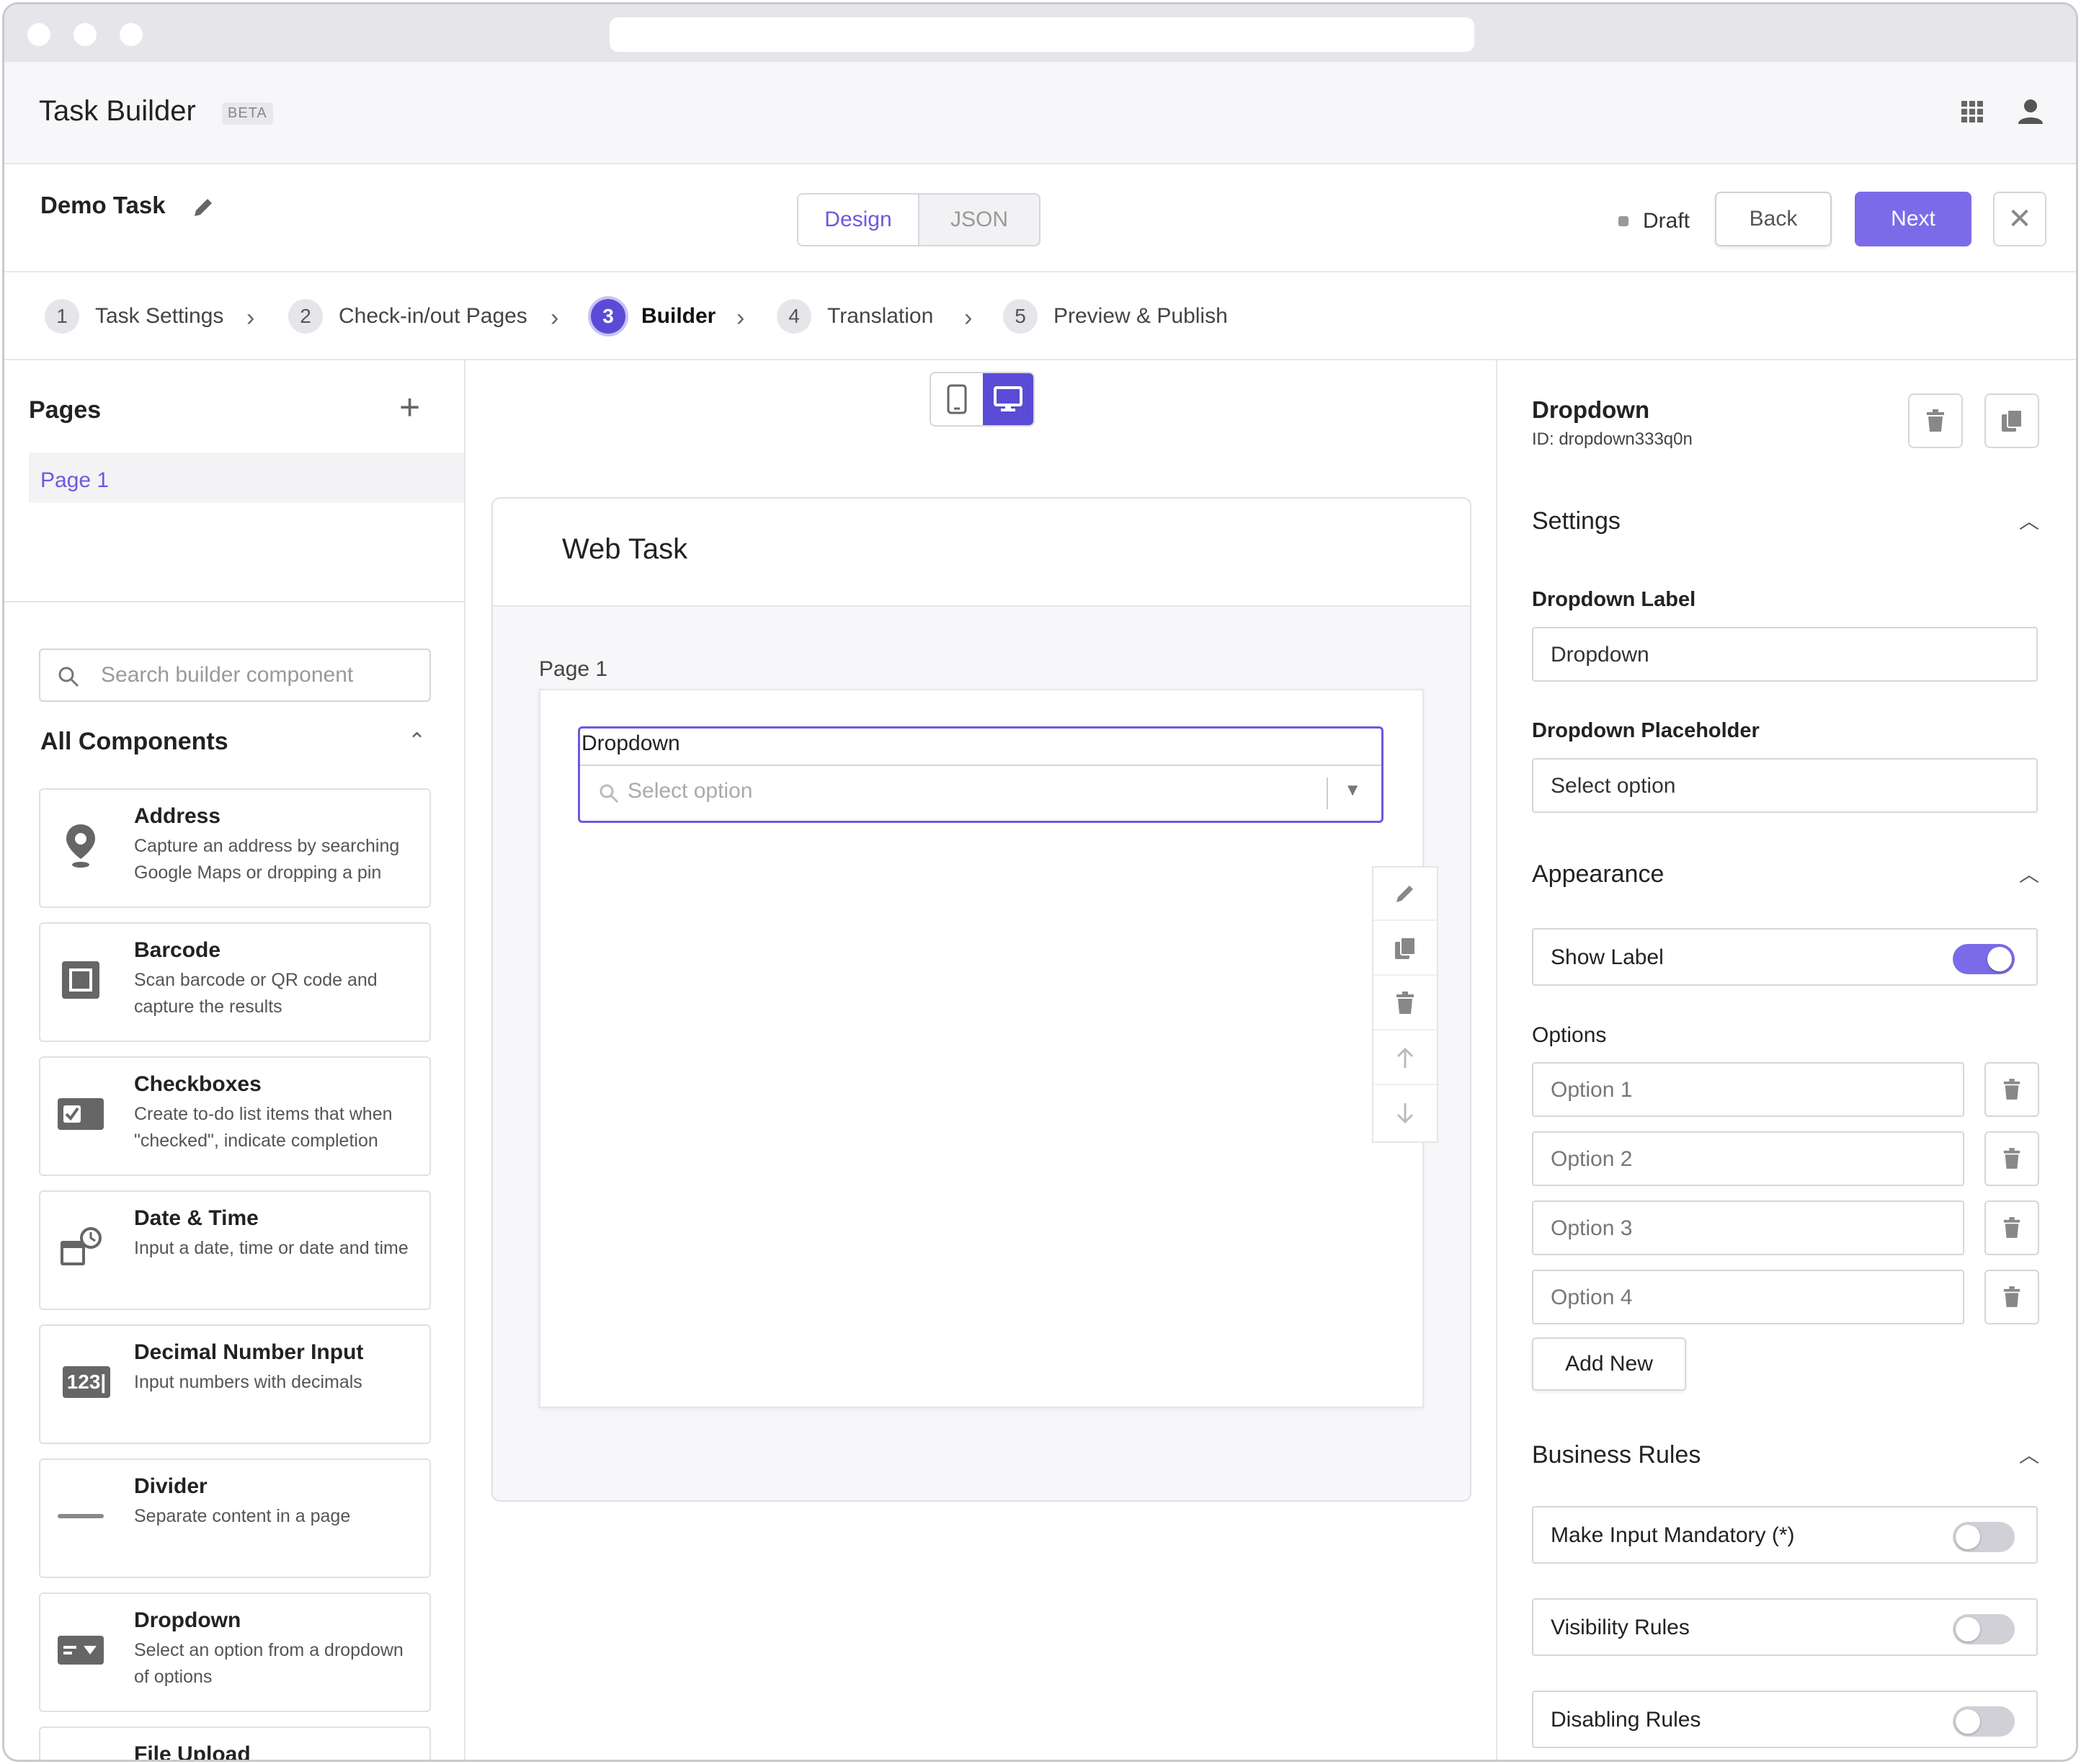 This screenshot has height=1764, width=2081. Describe the element at coordinates (1040, 113) in the screenshot. I see `app-header: Task Builder BETA` at that location.